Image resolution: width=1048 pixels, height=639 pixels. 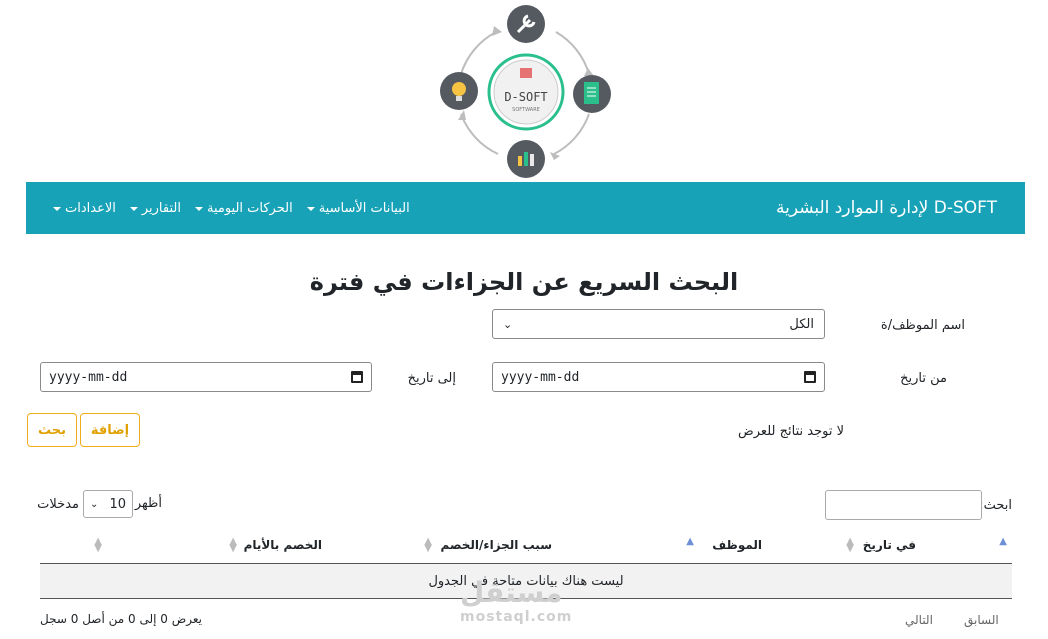 What do you see at coordinates (922, 325) in the screenshot?
I see `employee-label: اسم الموظف/ة` at bounding box center [922, 325].